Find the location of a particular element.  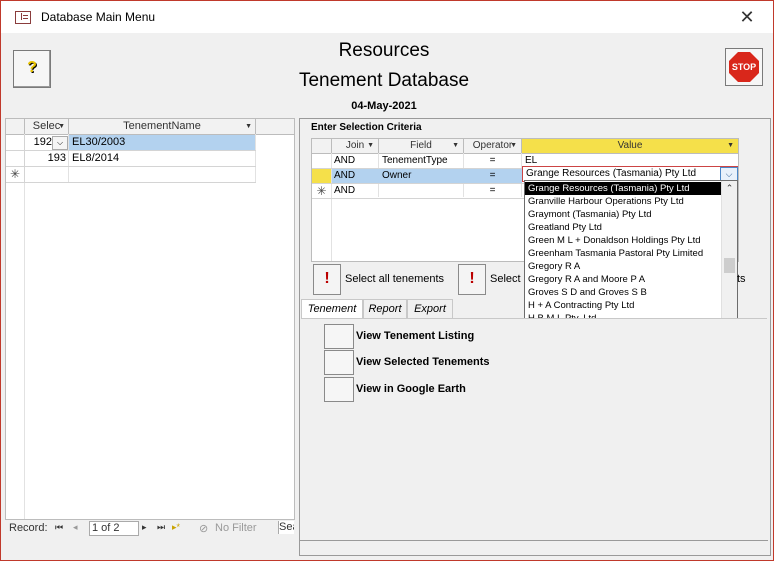

dropdown-option: H + A Contracting Pty Ltd is located at coordinates (624, 305).